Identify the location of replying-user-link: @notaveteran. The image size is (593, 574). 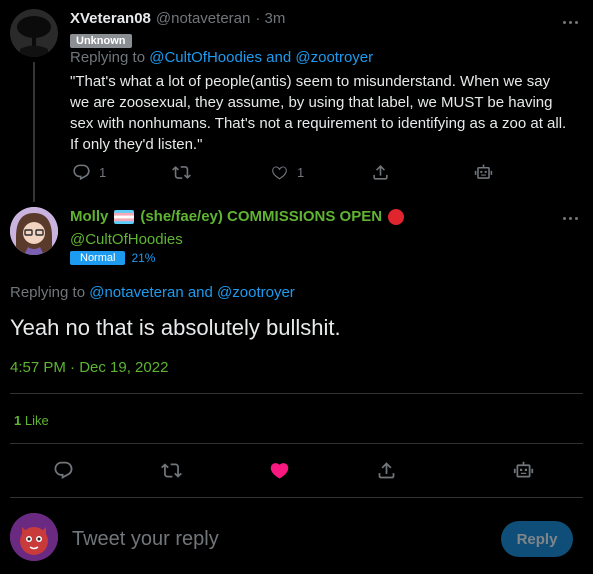
(136, 292).